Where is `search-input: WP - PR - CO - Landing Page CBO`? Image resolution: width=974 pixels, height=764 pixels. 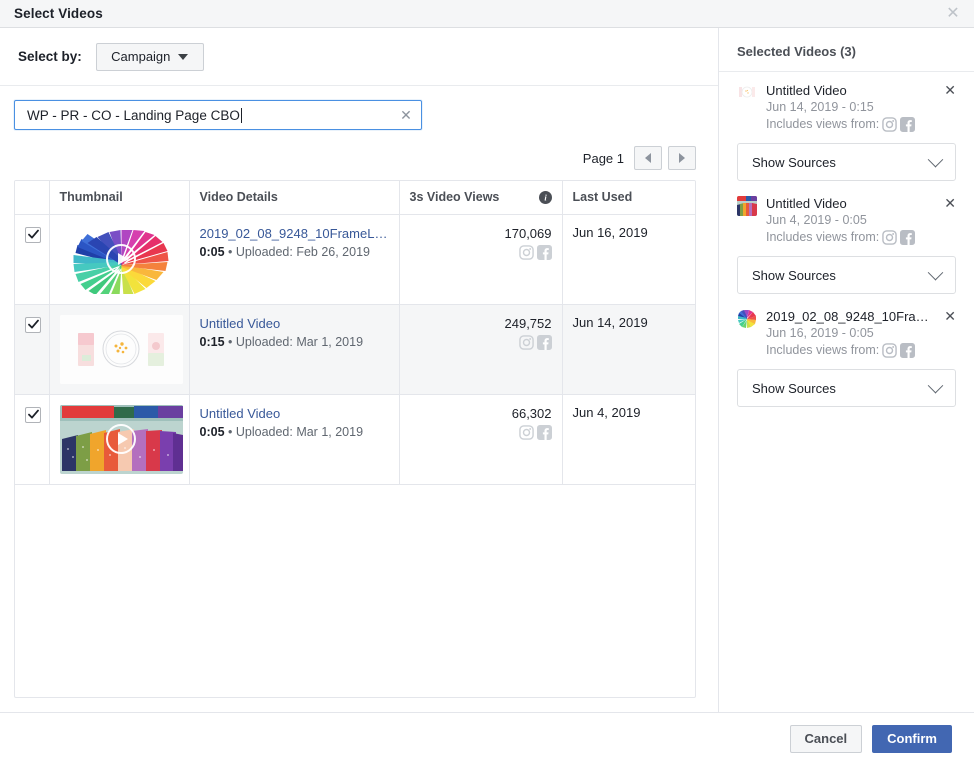
search-input: WP - PR - CO - Landing Page CBO is located at coordinates (203, 115).